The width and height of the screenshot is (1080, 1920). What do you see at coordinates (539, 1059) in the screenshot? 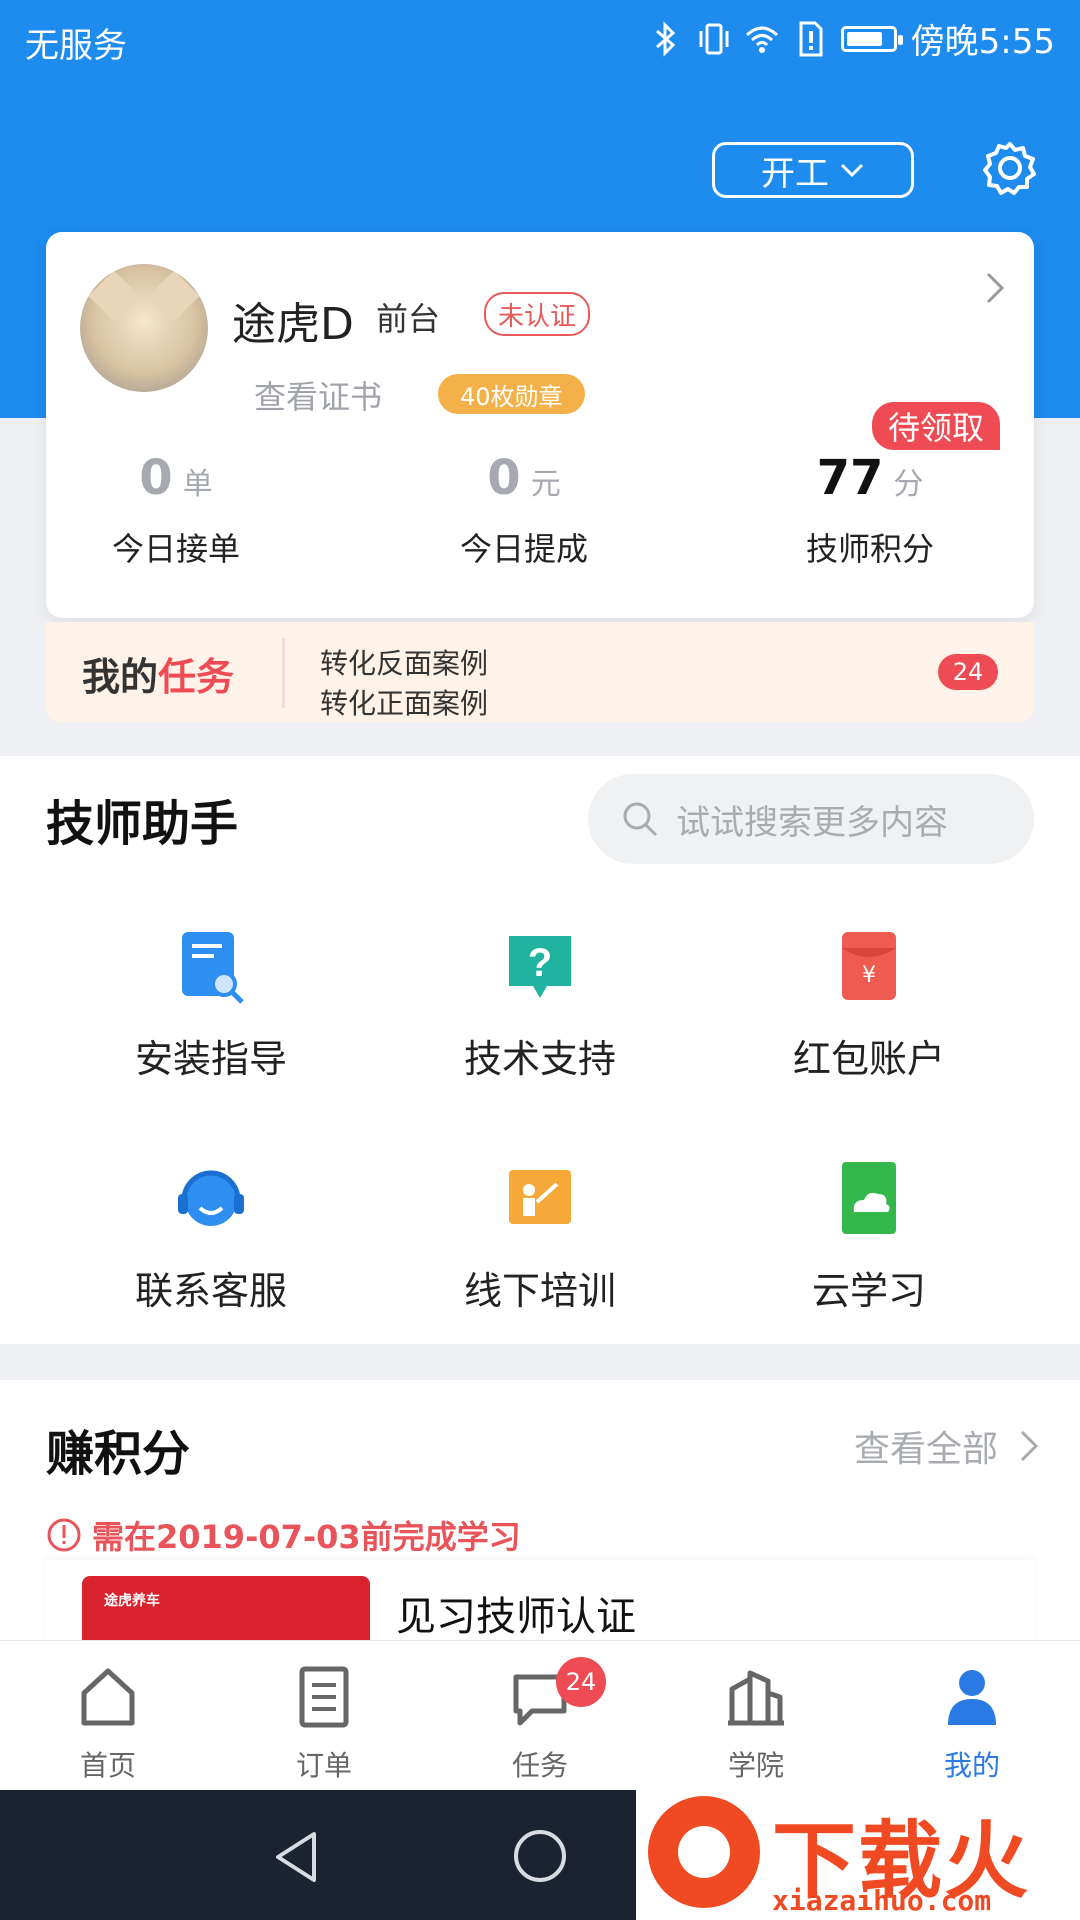
I see `grid-label: 技术支持` at bounding box center [539, 1059].